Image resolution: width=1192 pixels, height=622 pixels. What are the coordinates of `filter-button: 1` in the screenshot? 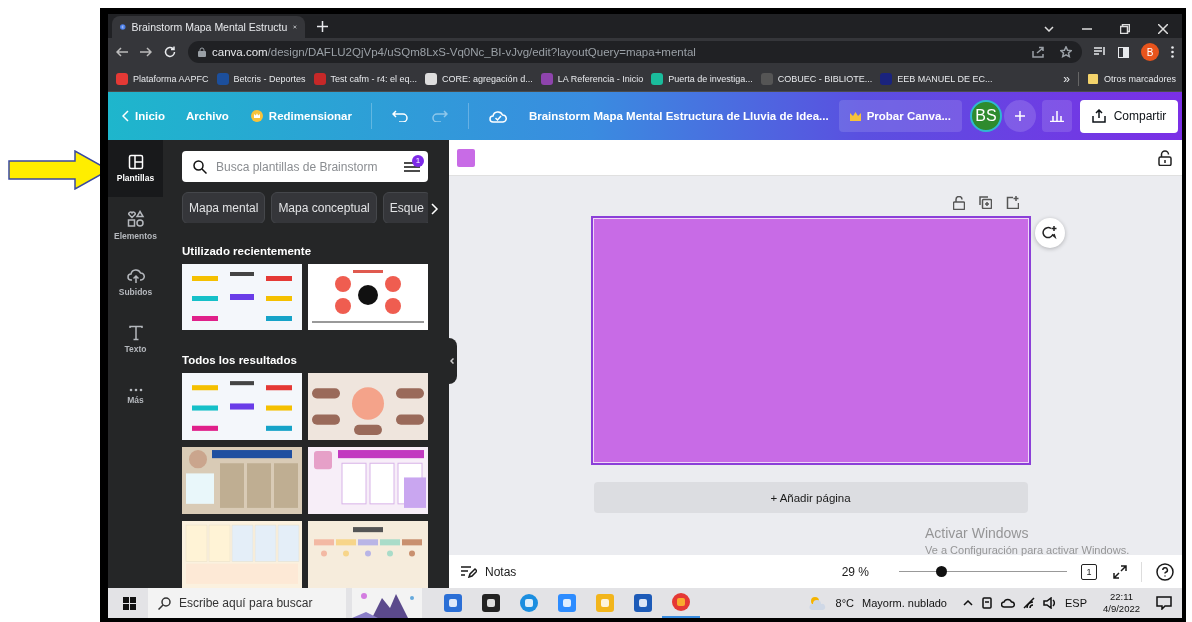 It's located at (412, 166).